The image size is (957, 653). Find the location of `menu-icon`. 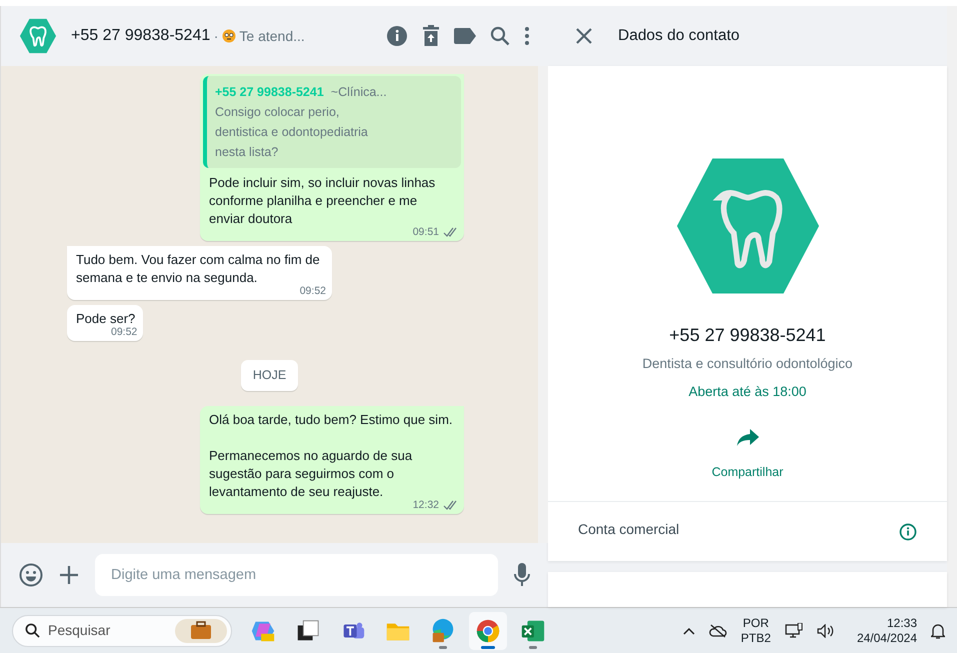

menu-icon is located at coordinates (527, 36).